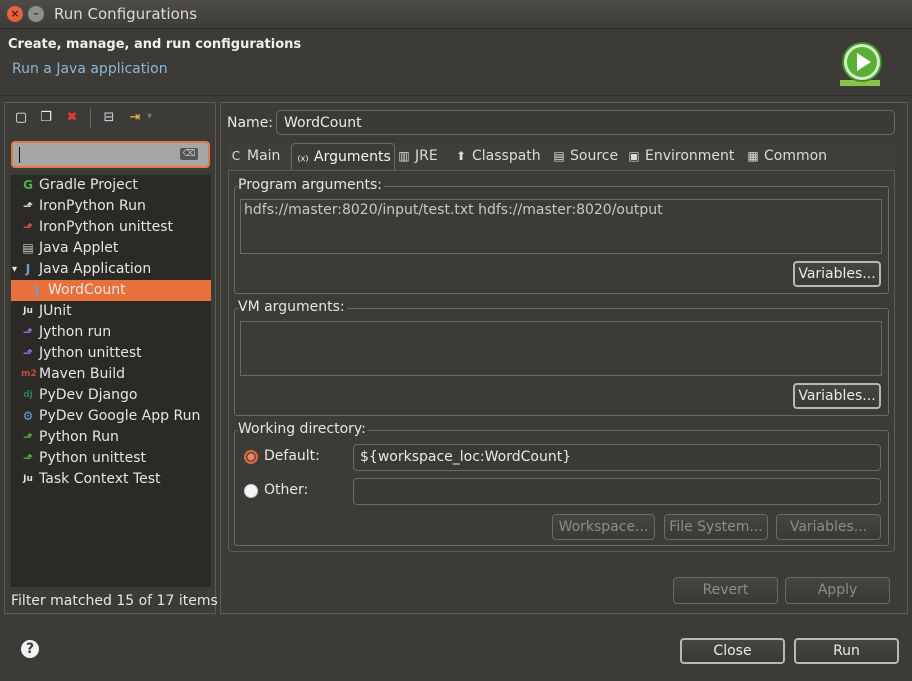  Describe the element at coordinates (92, 458) in the screenshot. I see `tree-item-label: Python unittest` at that location.